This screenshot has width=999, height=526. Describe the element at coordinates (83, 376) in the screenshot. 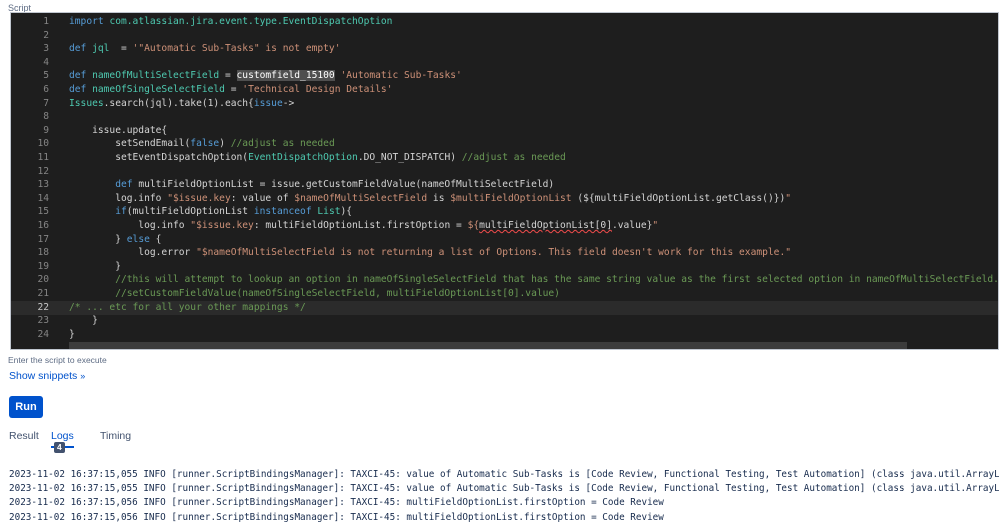

I see `double-chevron-down-icon: »` at that location.